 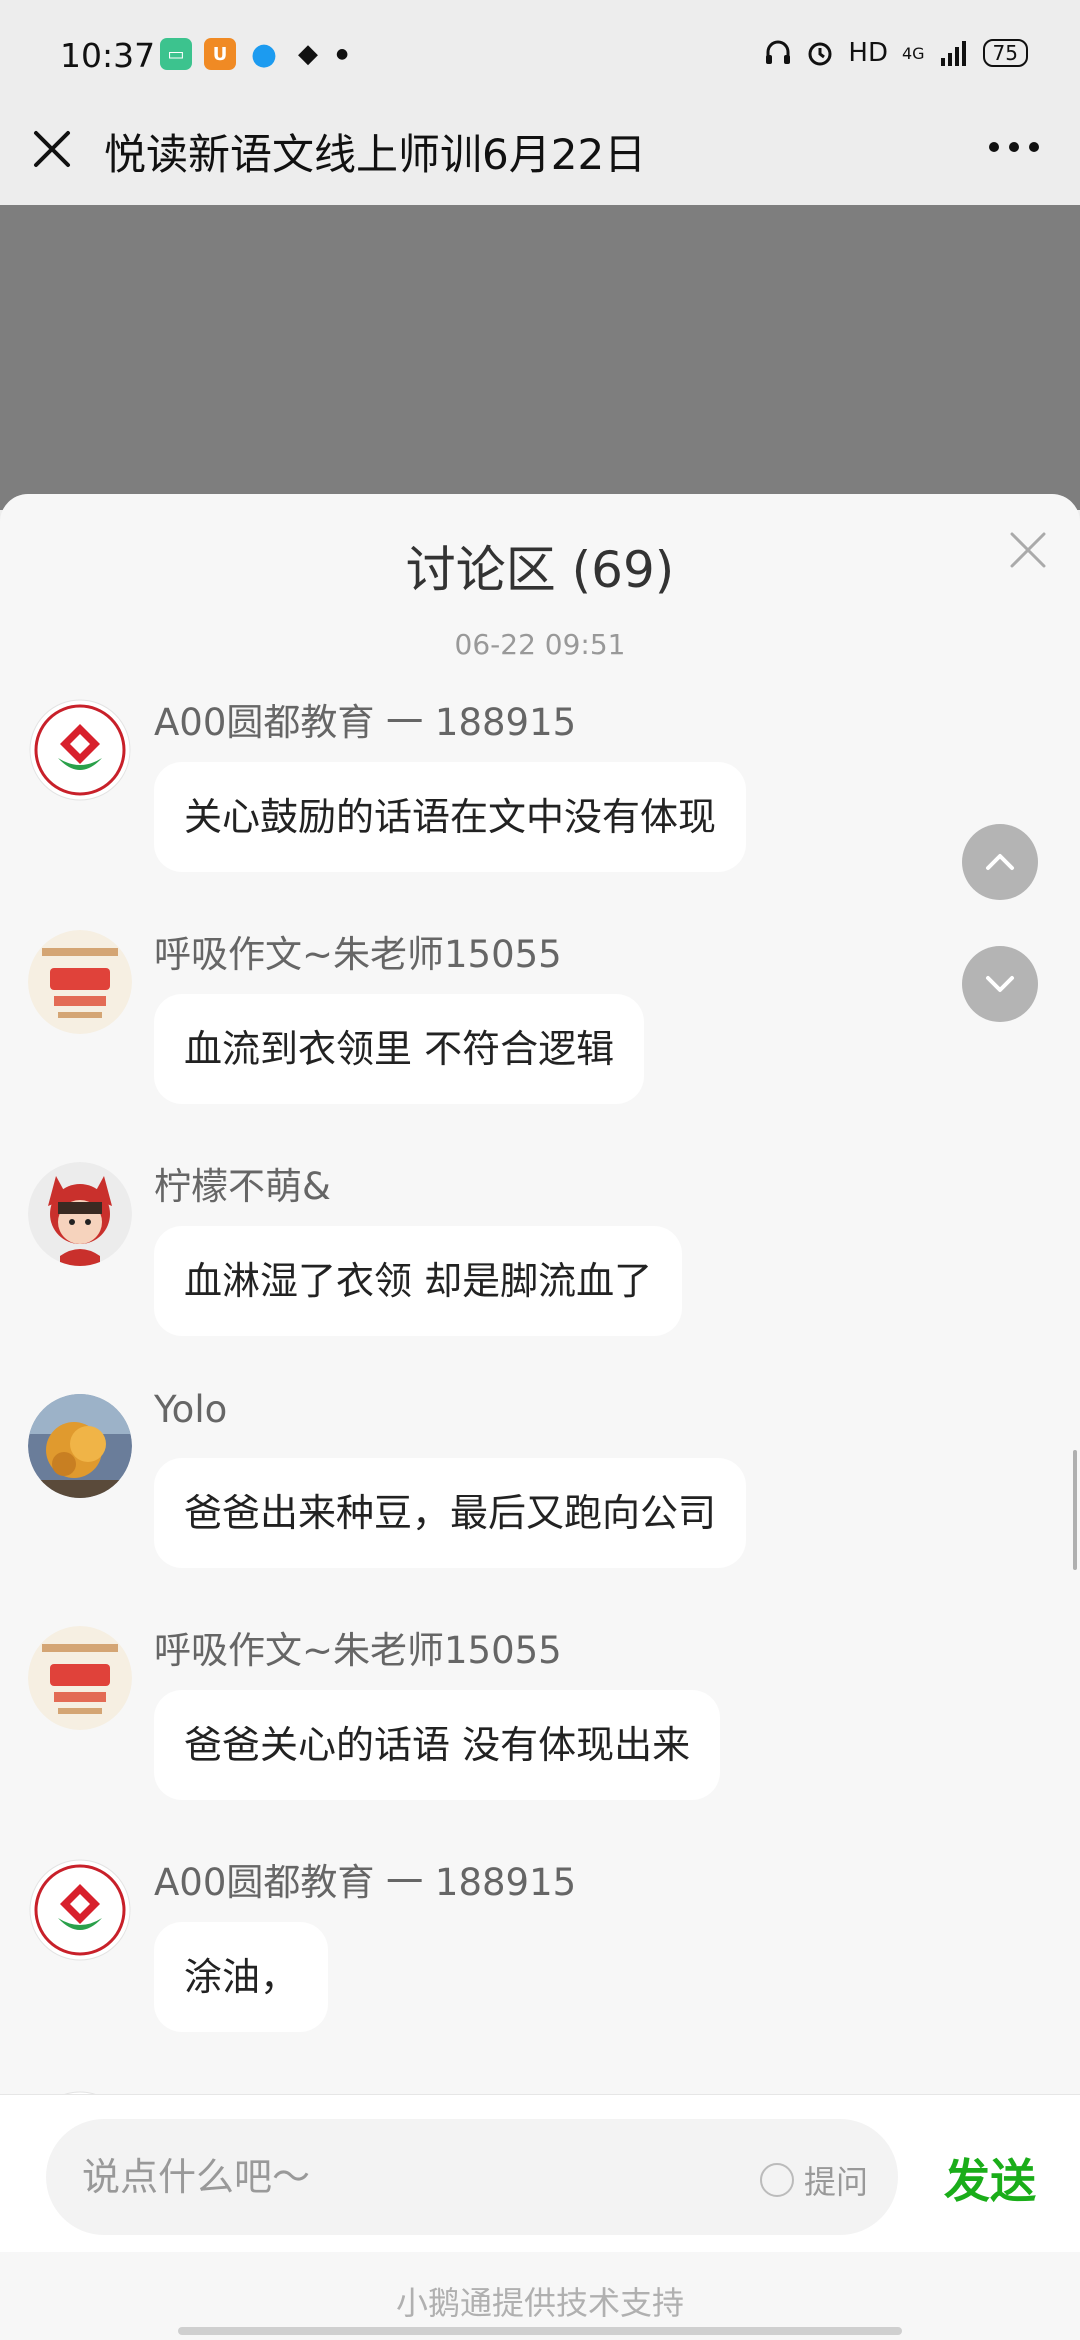 I want to click on flower-photo-icon, so click(x=80, y=1446).